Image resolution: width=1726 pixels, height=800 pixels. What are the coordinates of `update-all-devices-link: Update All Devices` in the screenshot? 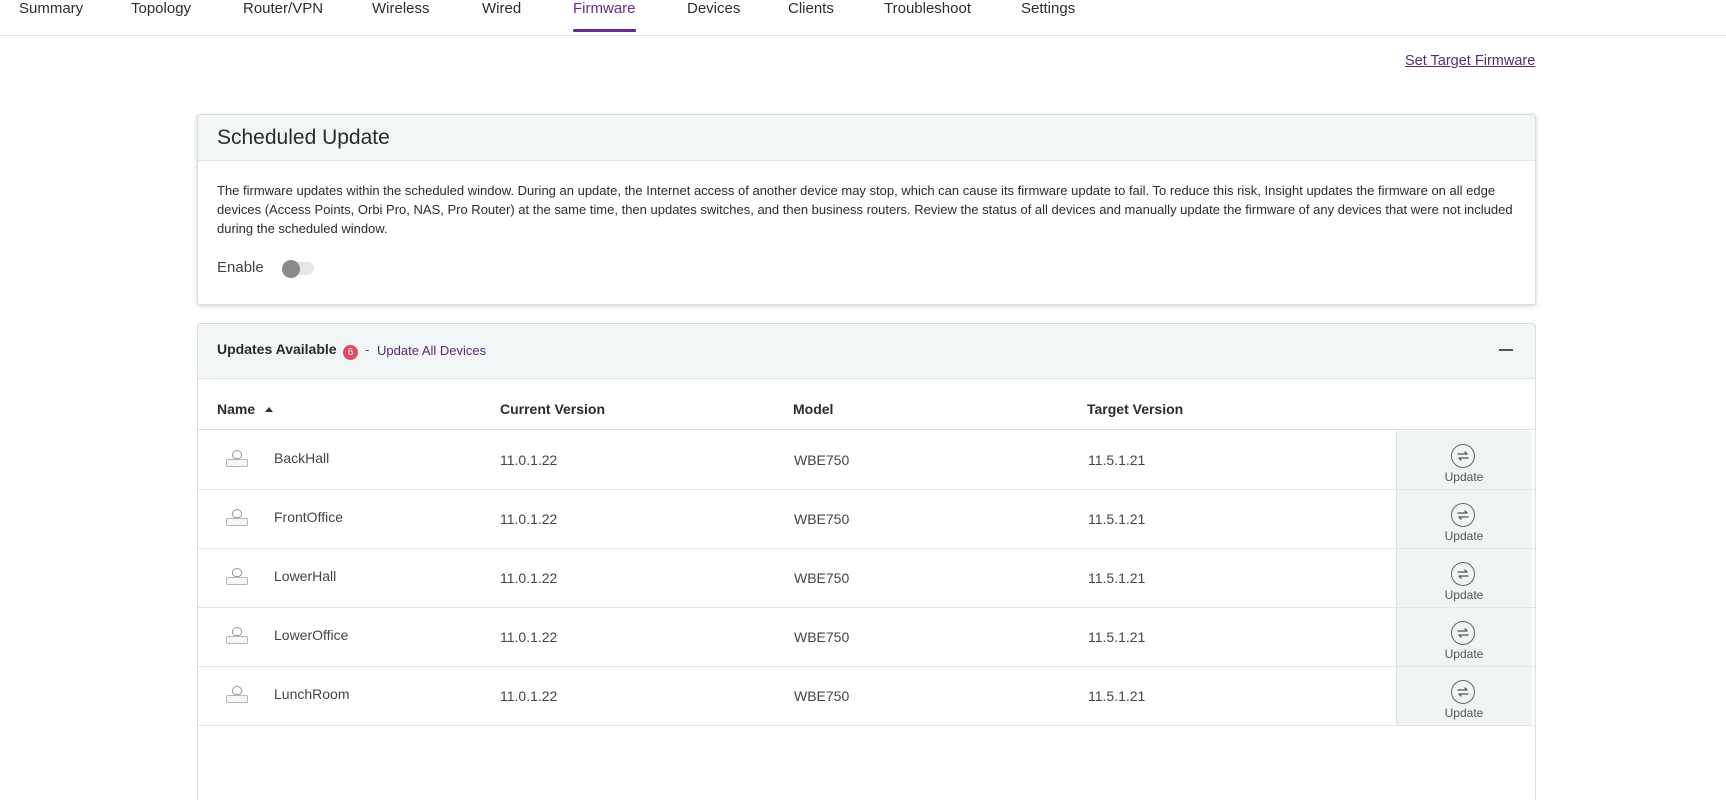 It's located at (431, 350).